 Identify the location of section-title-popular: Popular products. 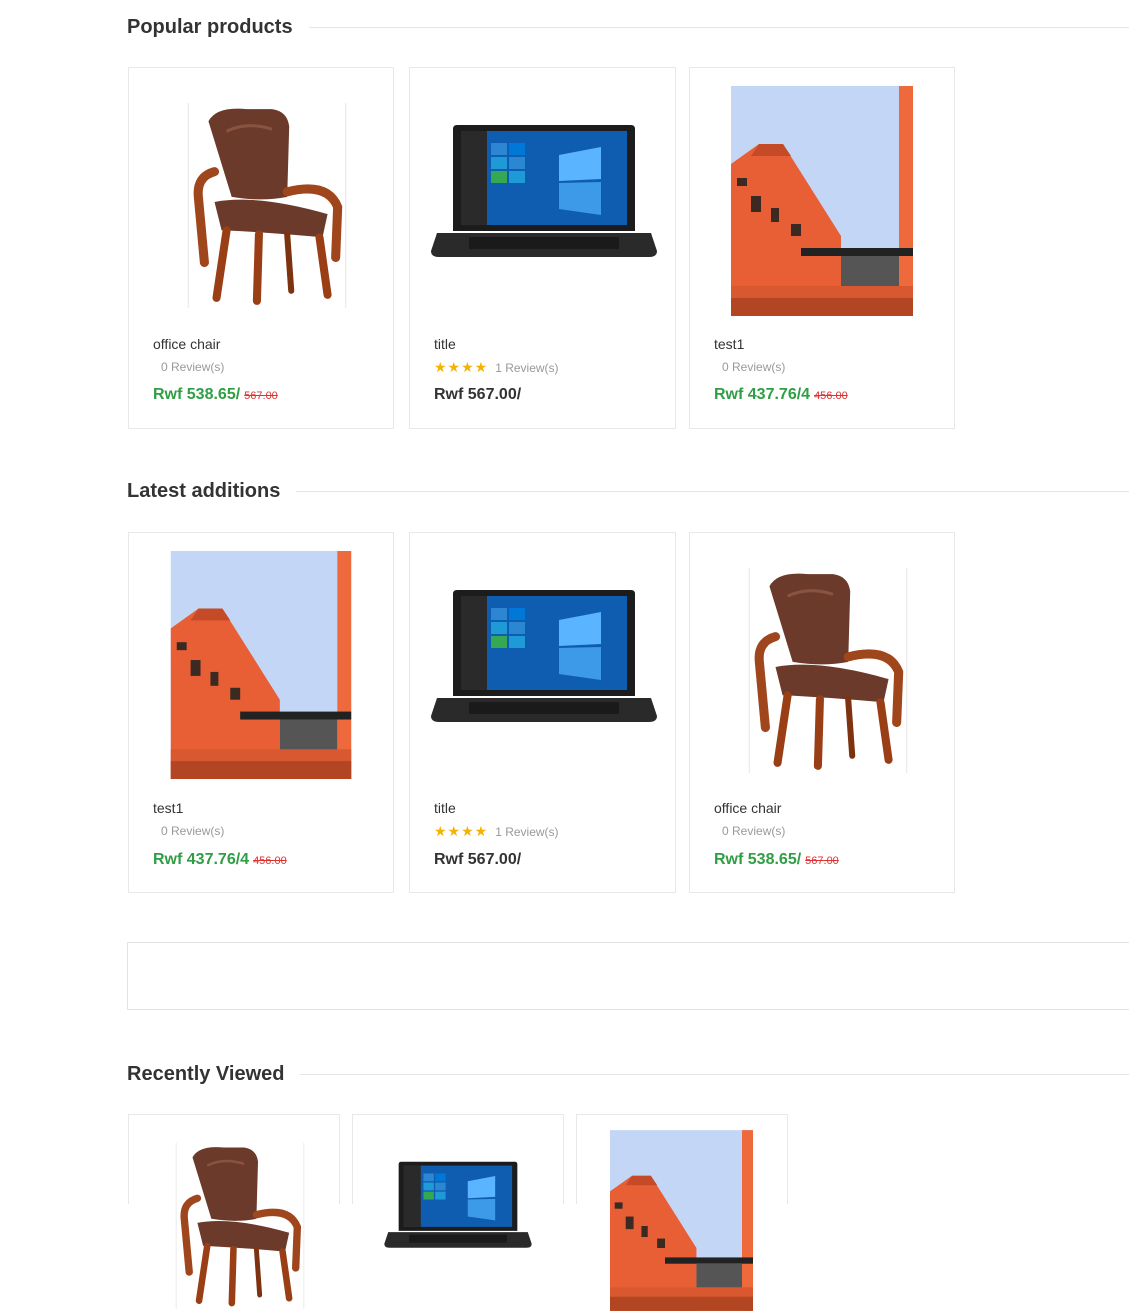
(210, 27).